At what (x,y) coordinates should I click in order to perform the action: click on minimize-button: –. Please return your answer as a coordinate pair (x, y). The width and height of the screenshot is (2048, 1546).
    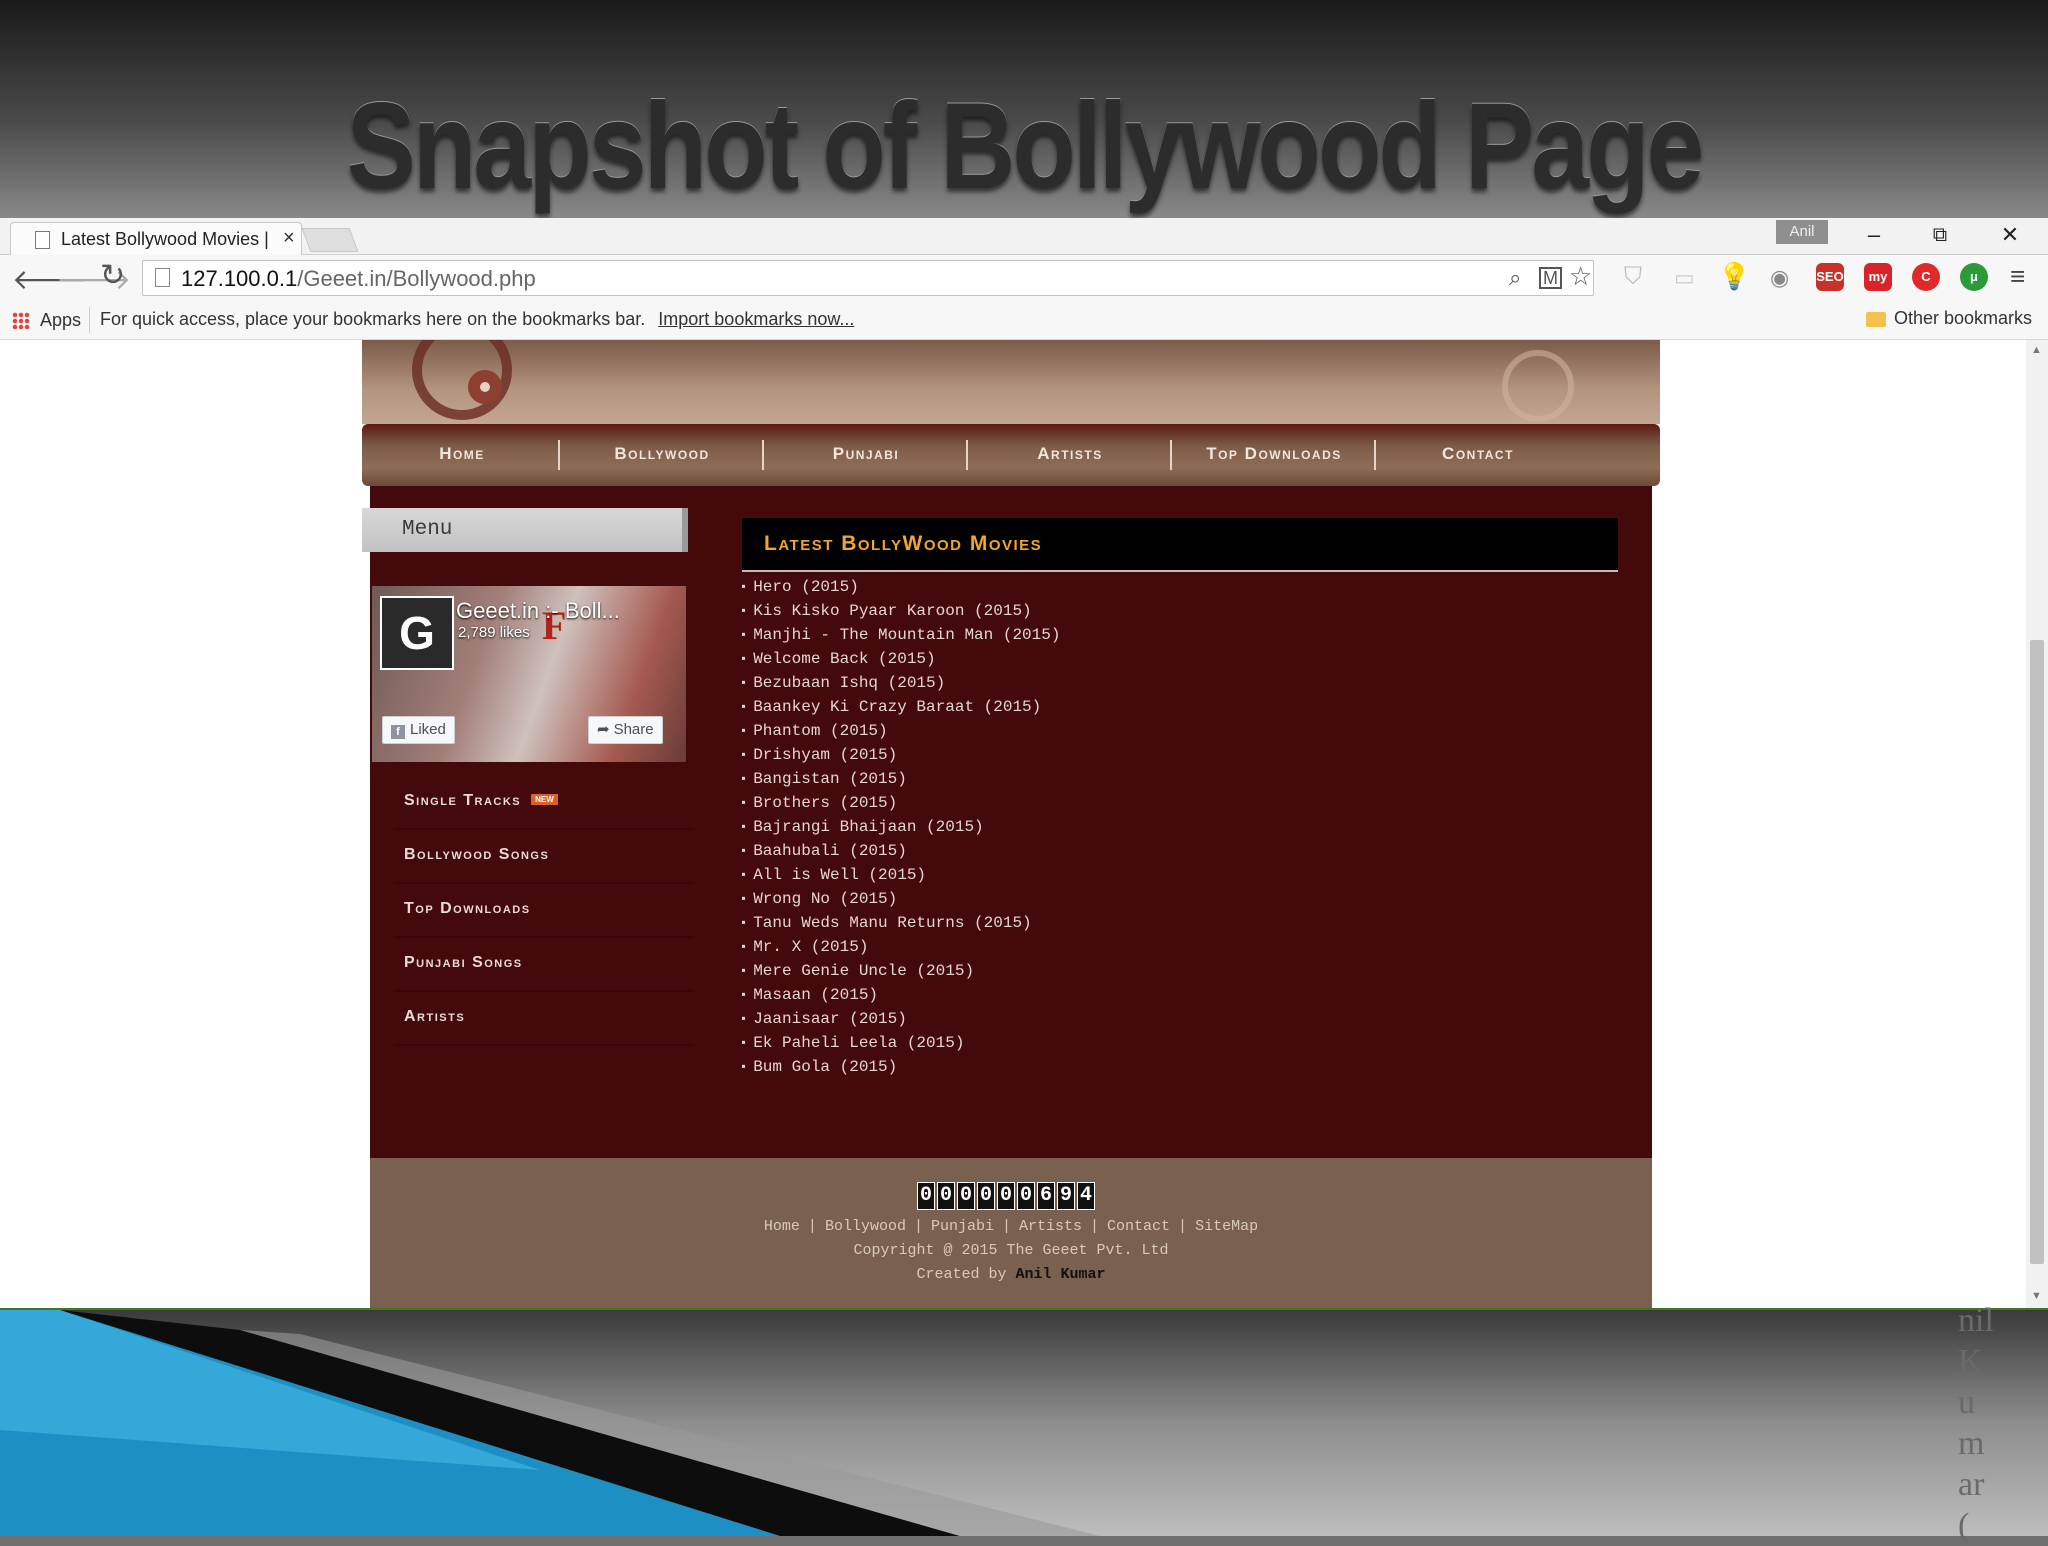
    Looking at the image, I should click on (1874, 235).